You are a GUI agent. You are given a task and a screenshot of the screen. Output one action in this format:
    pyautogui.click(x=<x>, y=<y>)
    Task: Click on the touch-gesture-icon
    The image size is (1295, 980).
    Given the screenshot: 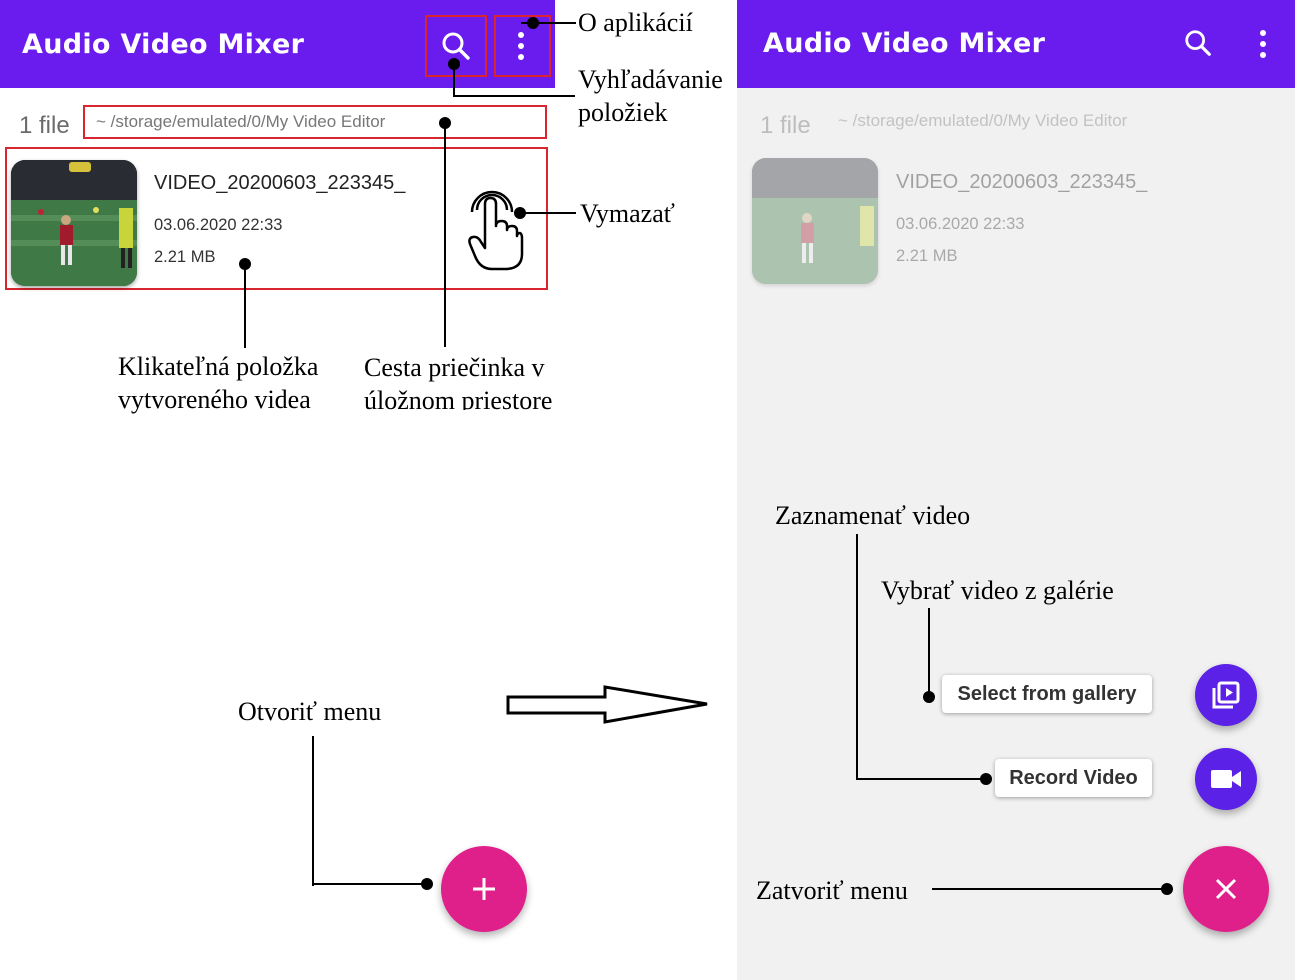 What is the action you would take?
    pyautogui.click(x=496, y=230)
    